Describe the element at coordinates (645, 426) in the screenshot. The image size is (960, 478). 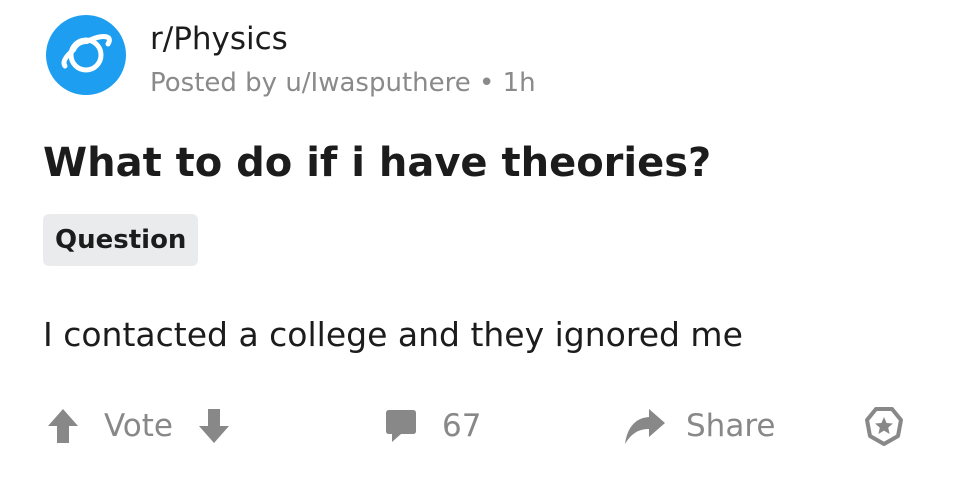
I see `share-arrow-icon` at that location.